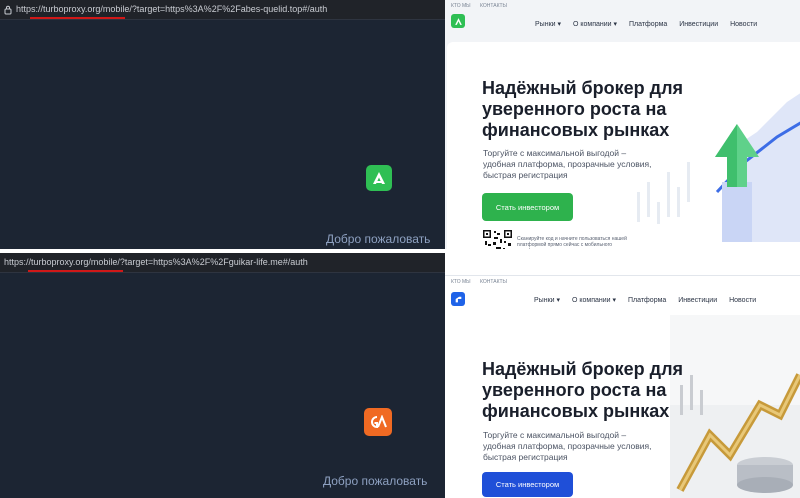 Image resolution: width=800 pixels, height=498 pixels. I want to click on orange-ga-logo-icon, so click(378, 422).